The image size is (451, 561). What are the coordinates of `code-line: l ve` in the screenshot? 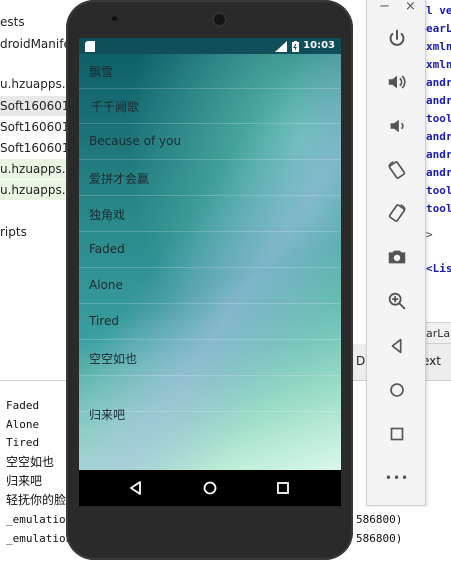 It's located at (438, 10).